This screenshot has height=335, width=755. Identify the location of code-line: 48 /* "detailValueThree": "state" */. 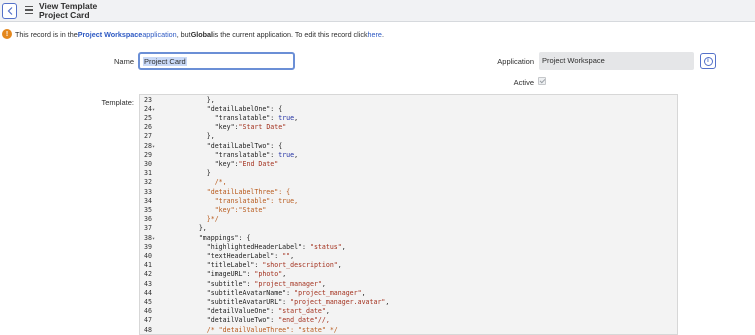
(408, 330).